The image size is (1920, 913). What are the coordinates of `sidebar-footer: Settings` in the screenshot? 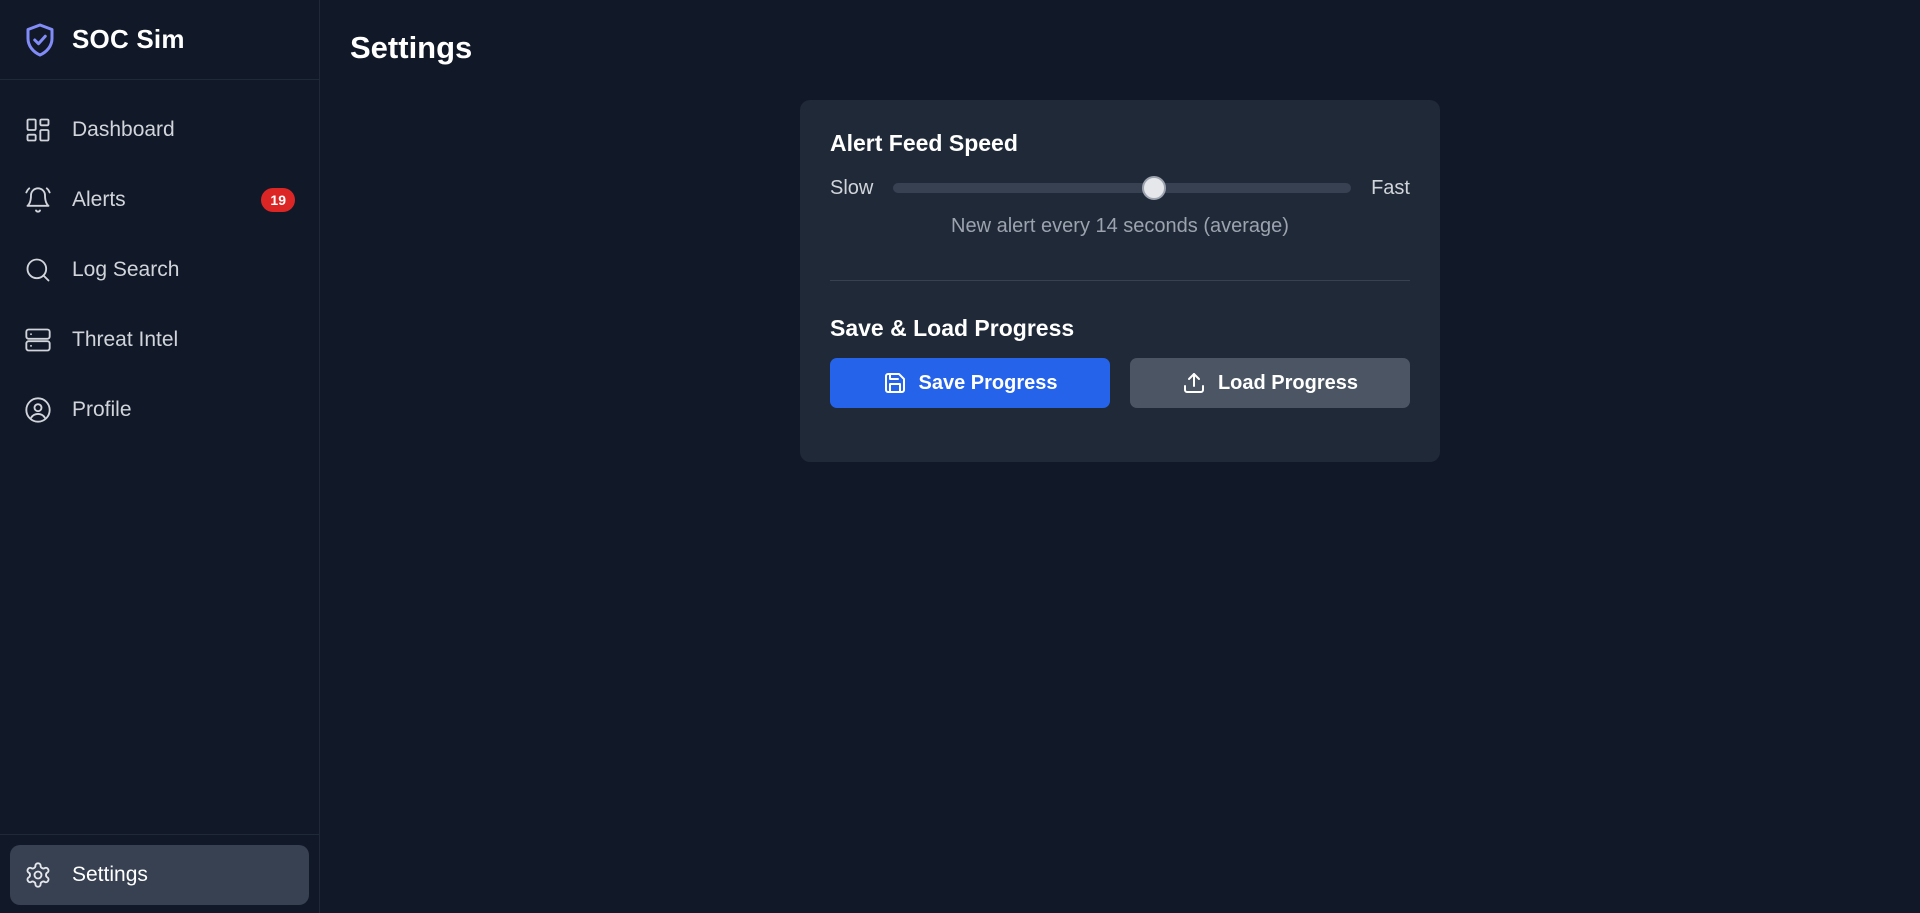 It's located at (159, 873).